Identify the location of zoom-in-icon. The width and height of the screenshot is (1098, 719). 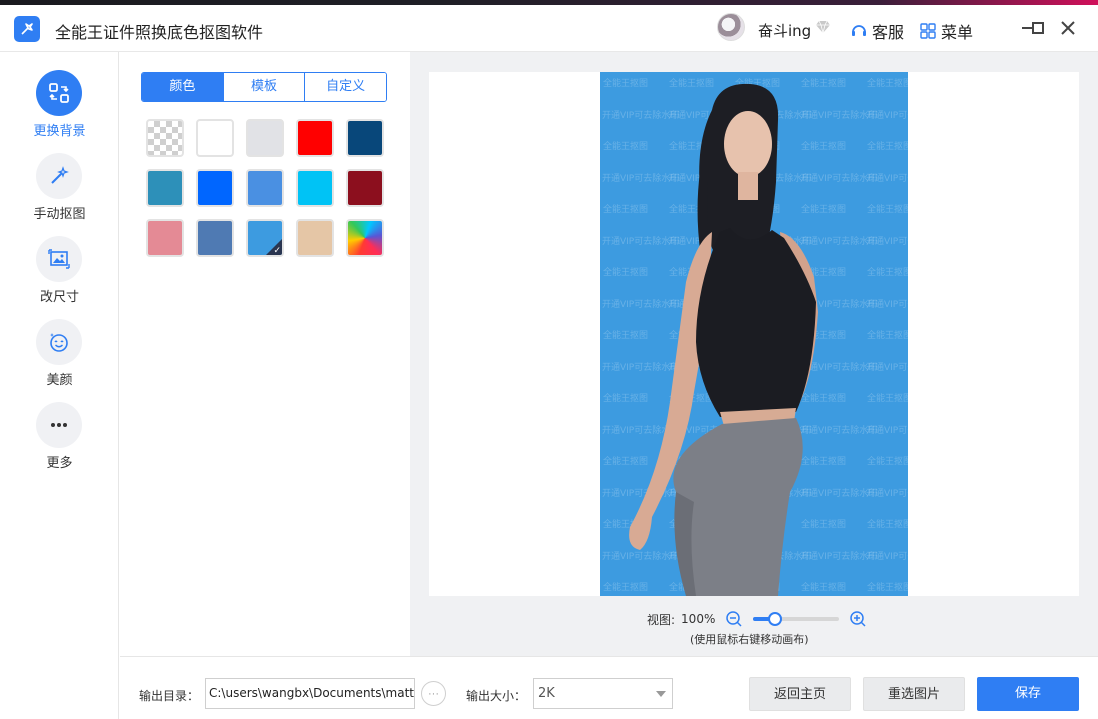
(858, 619).